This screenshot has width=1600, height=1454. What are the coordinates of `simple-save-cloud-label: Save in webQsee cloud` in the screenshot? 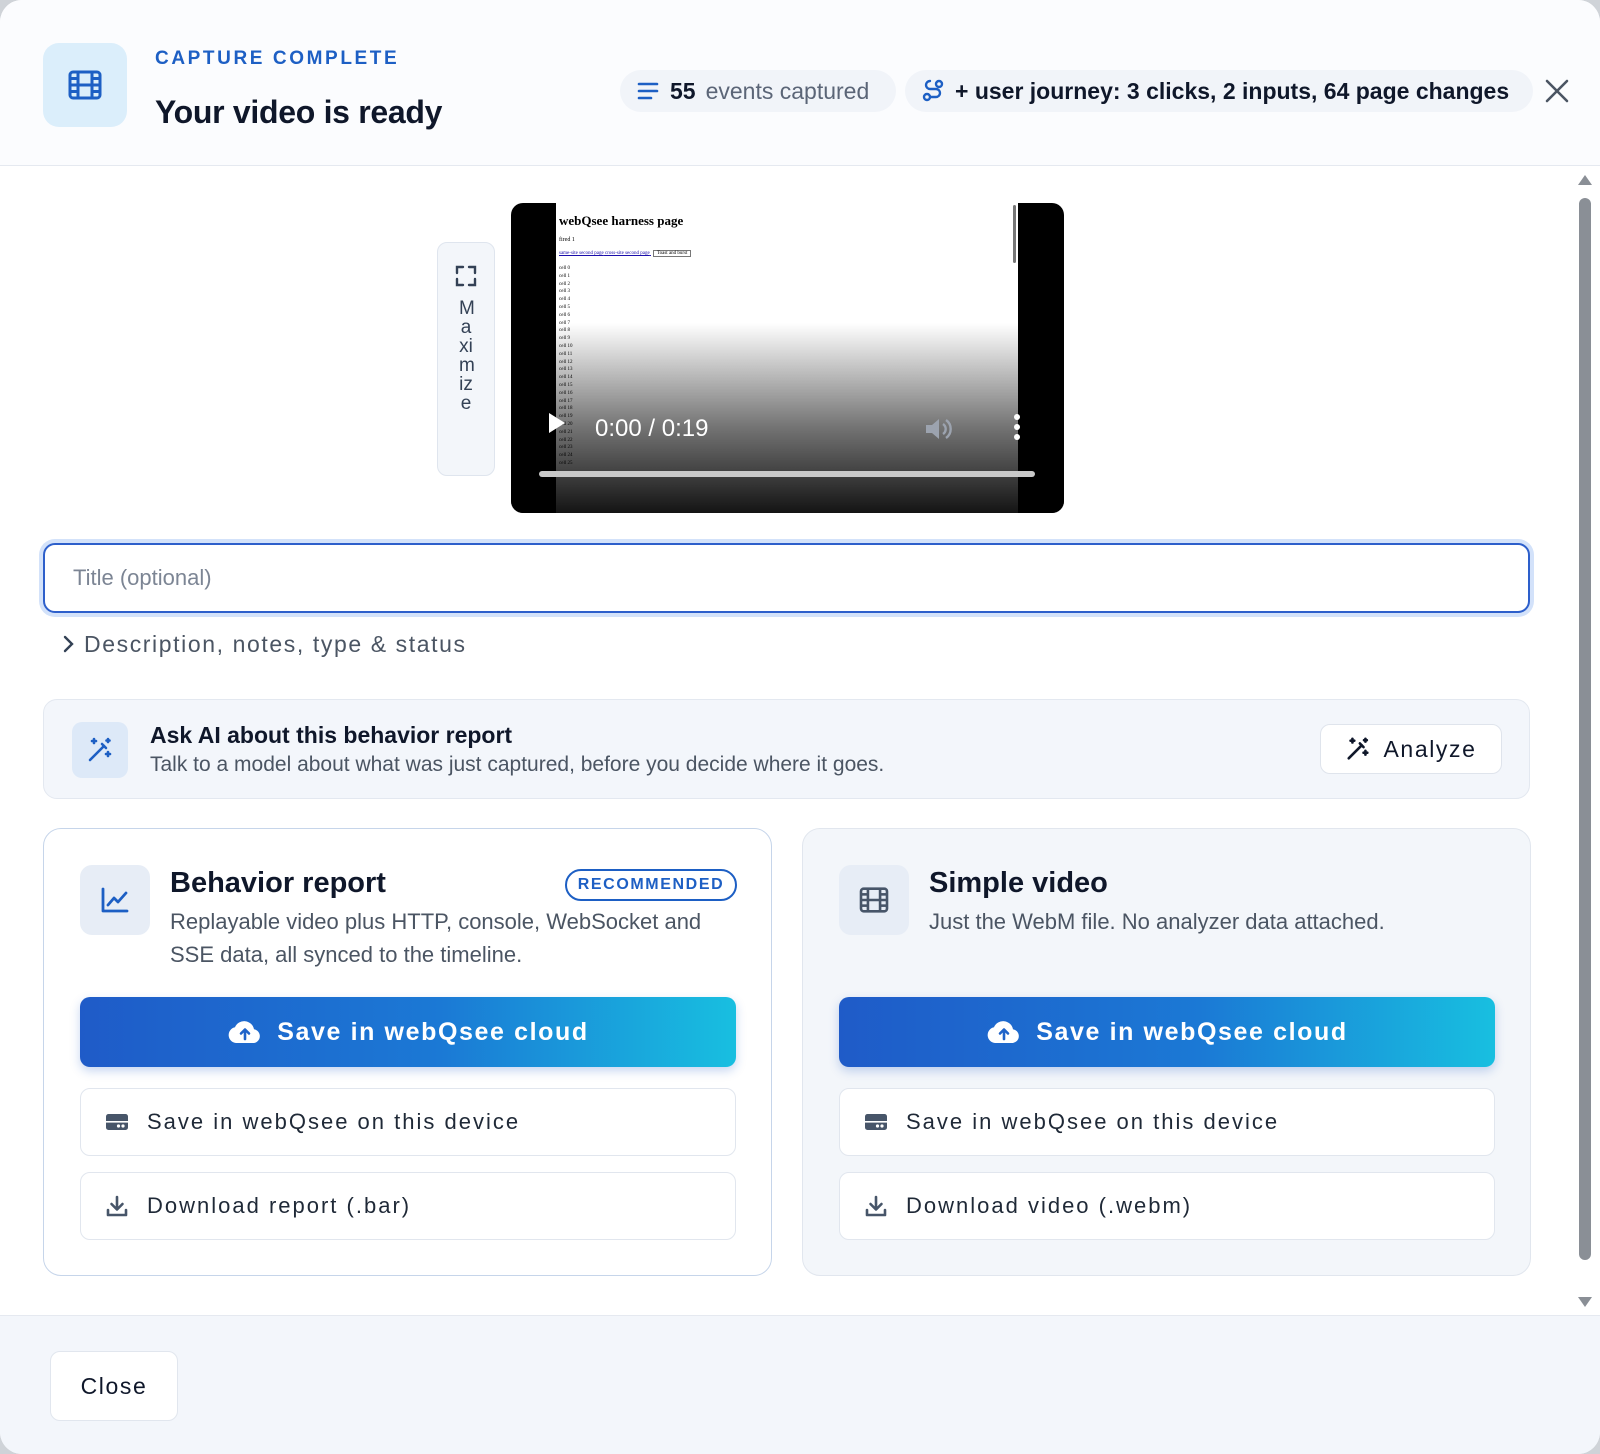 It's located at (1192, 1031).